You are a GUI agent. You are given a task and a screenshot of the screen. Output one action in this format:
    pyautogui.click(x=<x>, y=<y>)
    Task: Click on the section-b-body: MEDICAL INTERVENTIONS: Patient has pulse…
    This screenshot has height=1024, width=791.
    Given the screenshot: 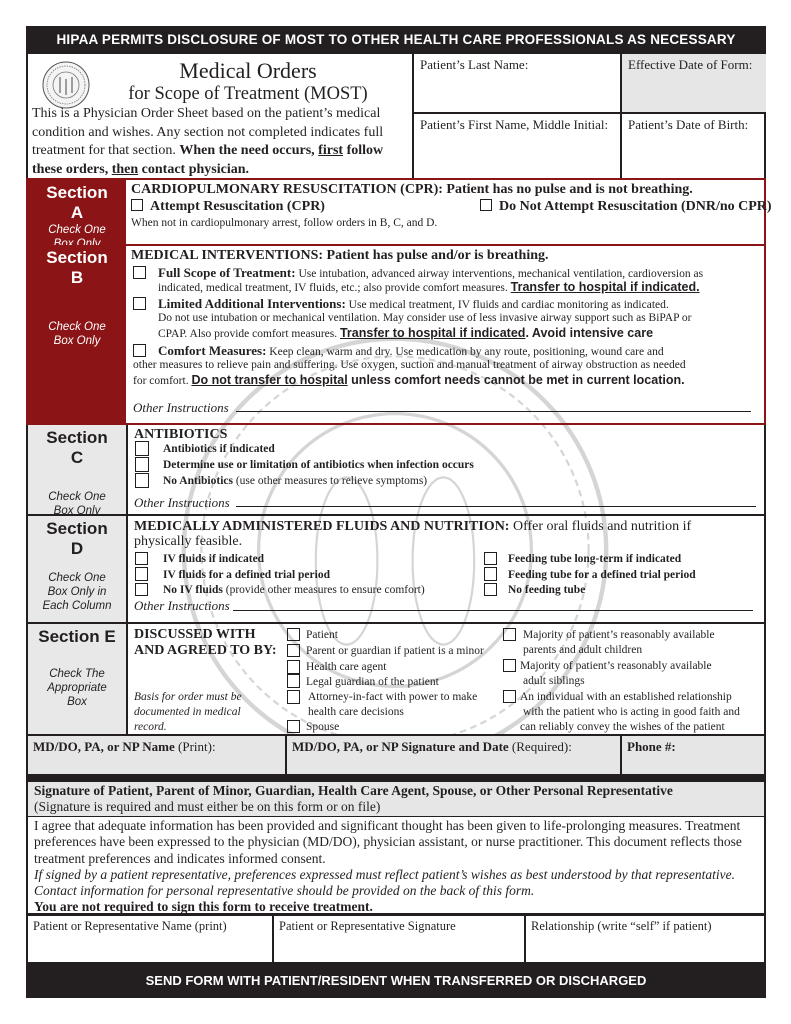 What is the action you would take?
    pyautogui.click(x=446, y=334)
    